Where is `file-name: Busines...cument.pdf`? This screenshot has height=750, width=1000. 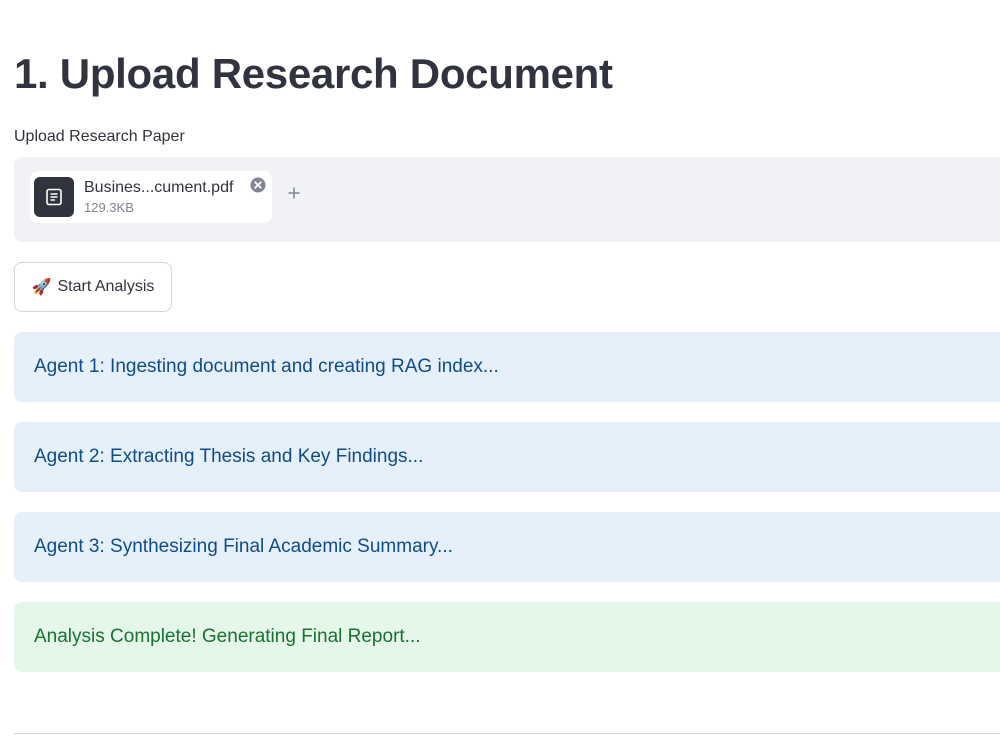 file-name: Busines...cument.pdf is located at coordinates (159, 187).